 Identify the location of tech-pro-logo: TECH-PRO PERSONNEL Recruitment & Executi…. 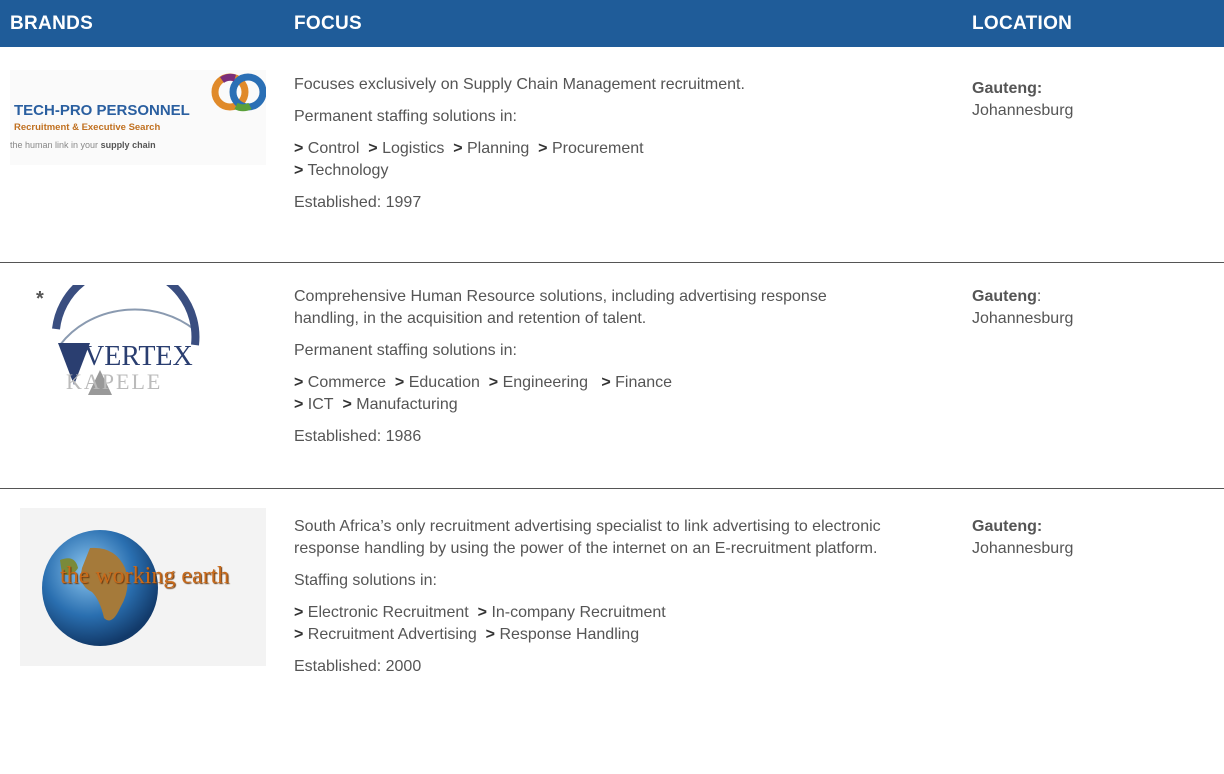
(138, 117).